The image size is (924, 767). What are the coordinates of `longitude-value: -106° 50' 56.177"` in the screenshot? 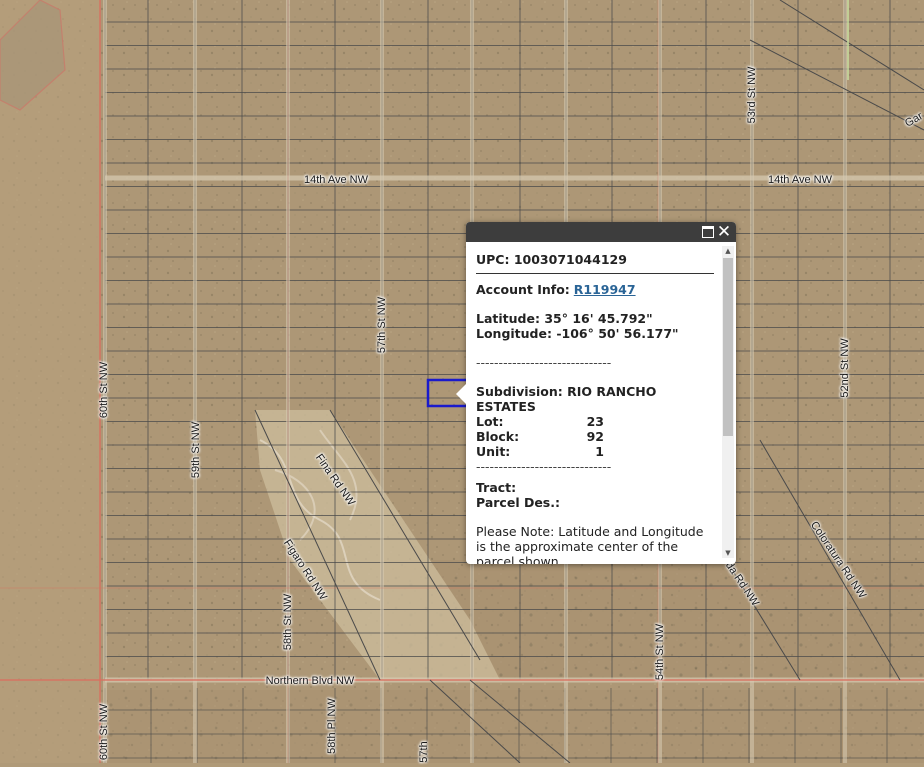 It's located at (617, 333).